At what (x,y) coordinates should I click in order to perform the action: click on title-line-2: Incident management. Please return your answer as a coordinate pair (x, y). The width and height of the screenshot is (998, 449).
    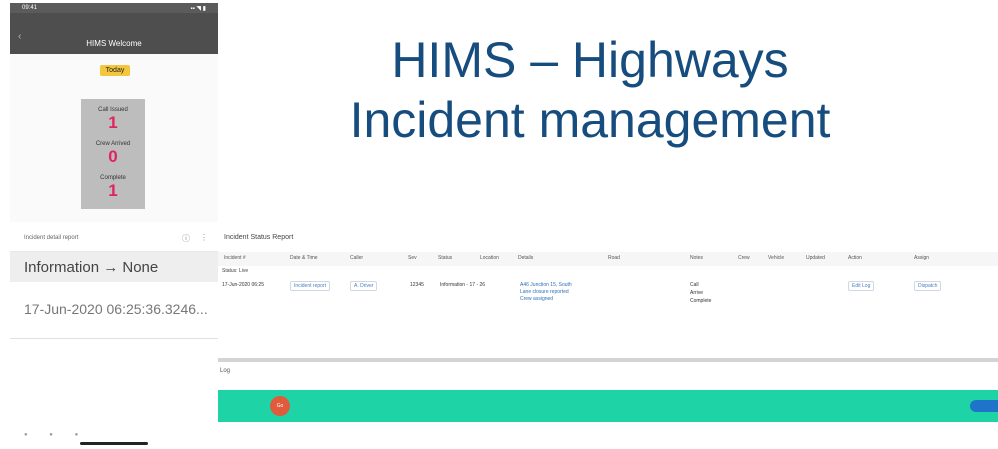
    Looking at the image, I should click on (590, 120).